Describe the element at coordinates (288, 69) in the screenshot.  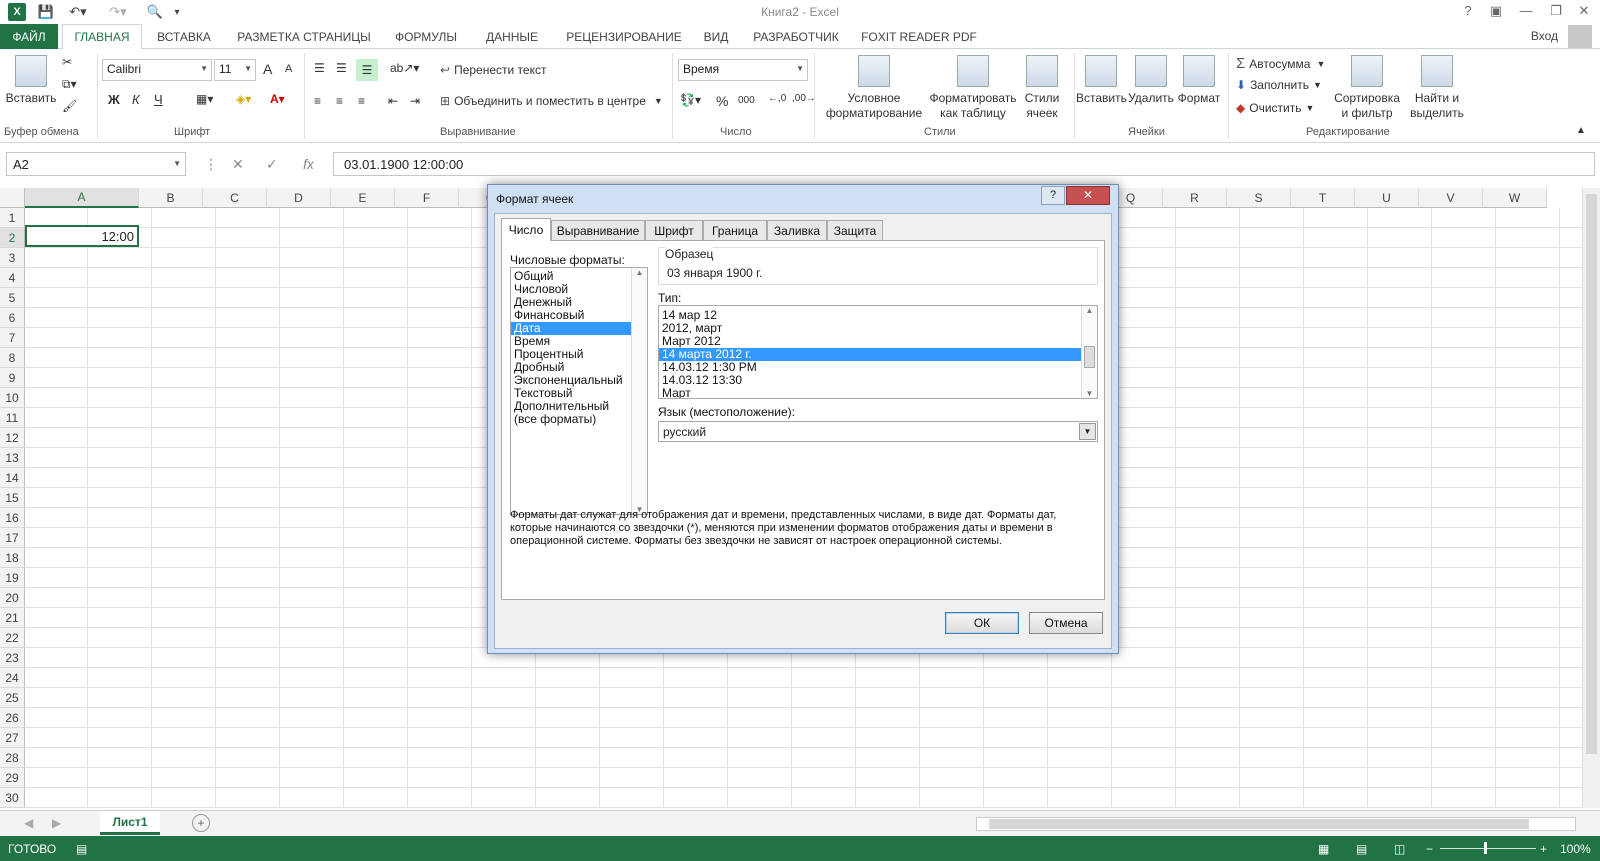
I see `shrink-font-button: A` at that location.